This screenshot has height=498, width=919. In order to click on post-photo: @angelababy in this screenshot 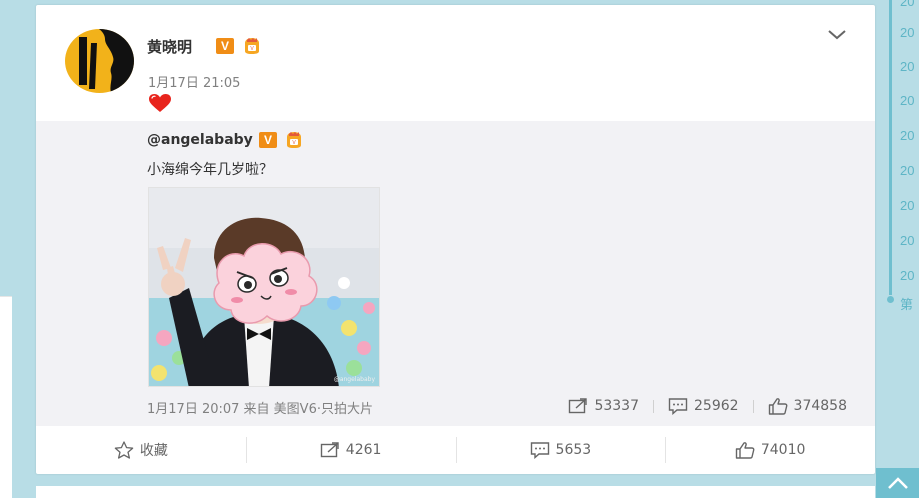, I will do `click(264, 287)`.